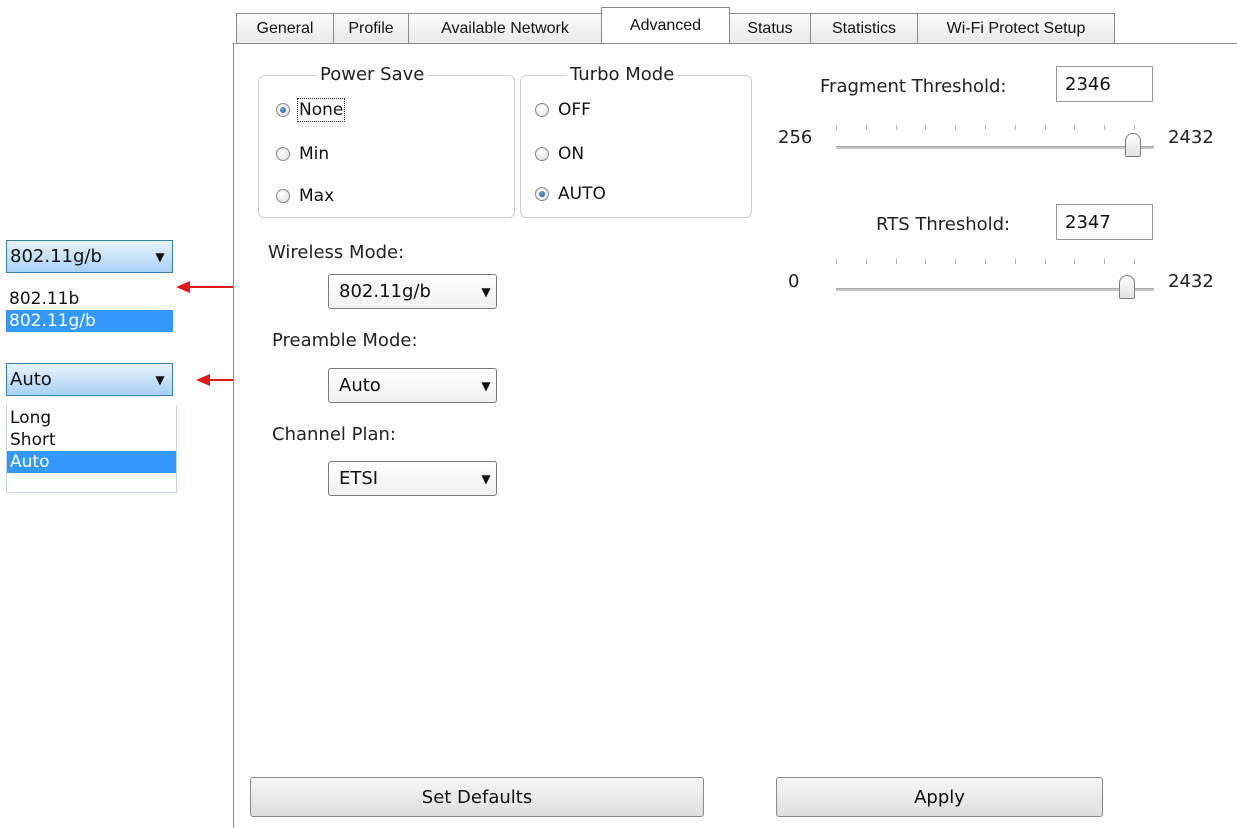 Image resolution: width=1237 pixels, height=828 pixels. What do you see at coordinates (372, 74) in the screenshot?
I see `power-save-title: Power Save` at bounding box center [372, 74].